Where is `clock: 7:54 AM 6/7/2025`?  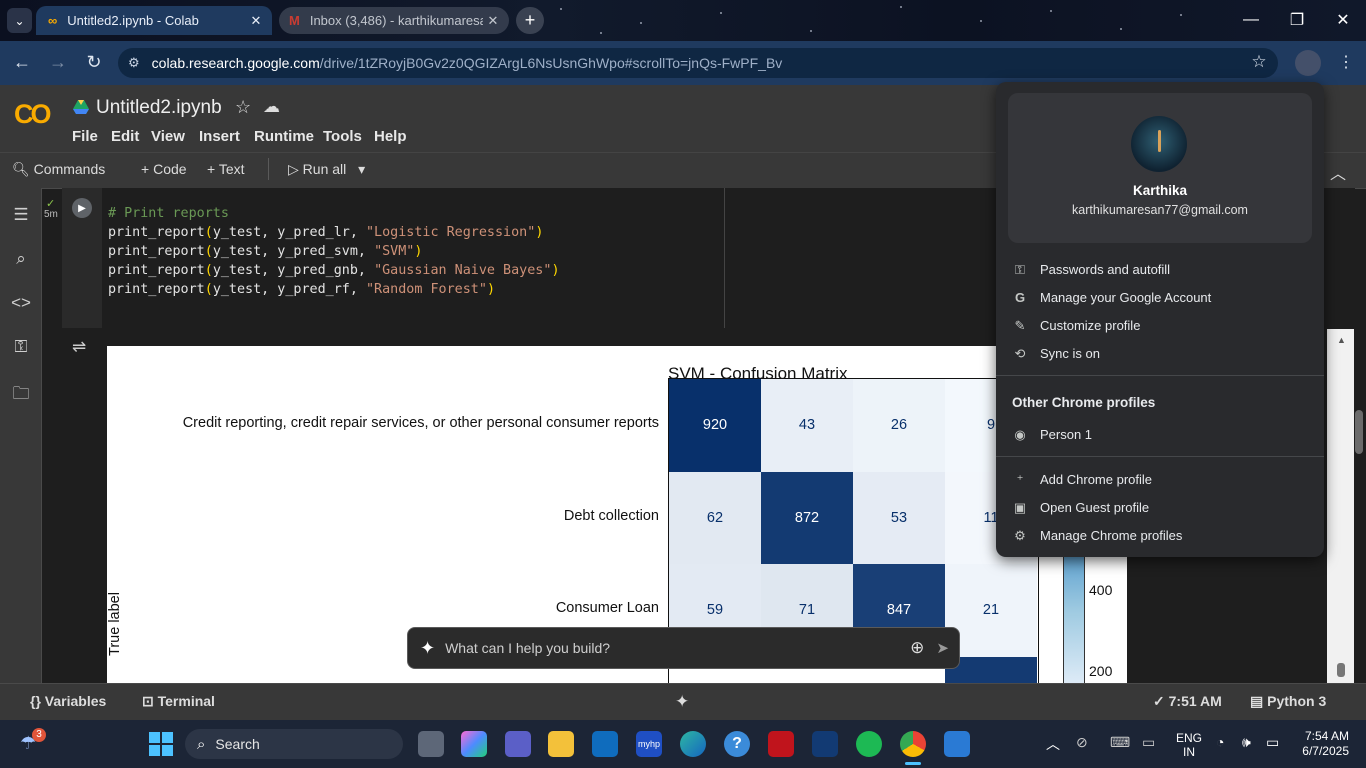 clock: 7:54 AM 6/7/2025 is located at coordinates (1322, 744).